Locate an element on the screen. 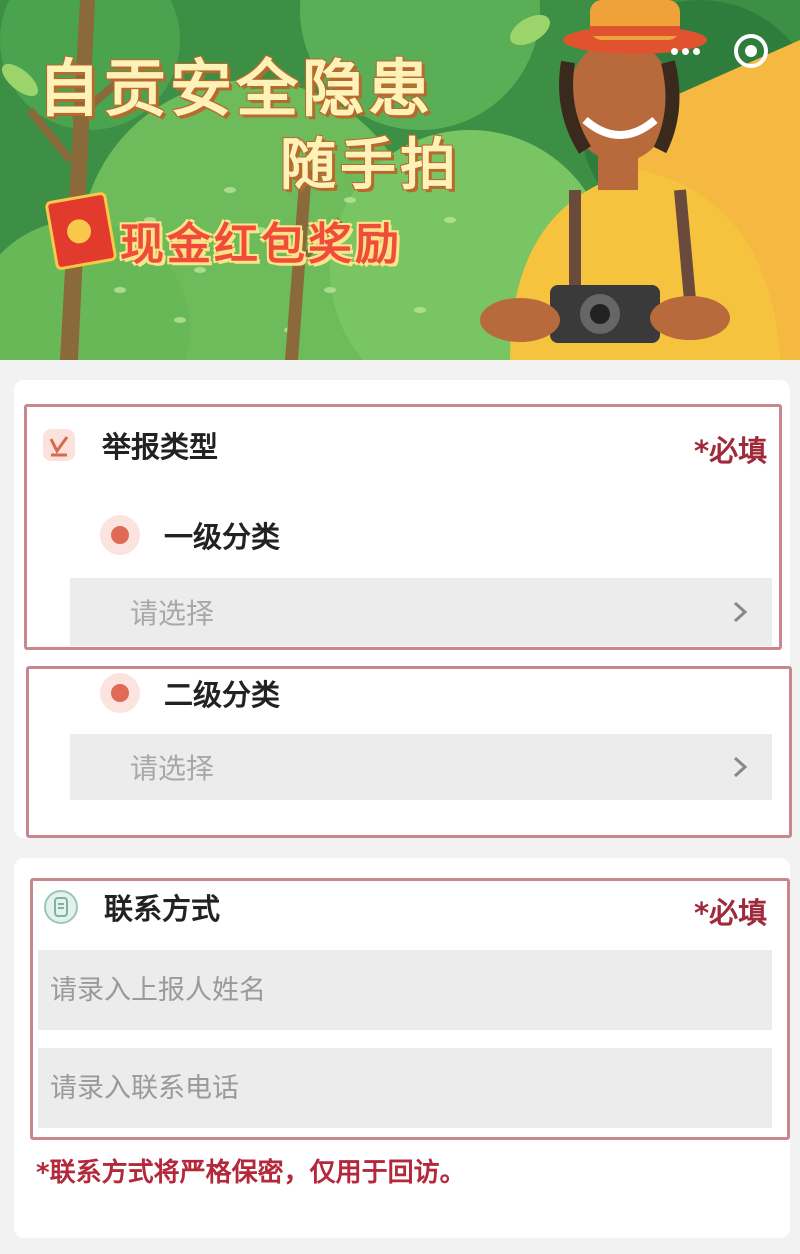 This screenshot has width=800, height=1254. report-type-icon is located at coordinates (59, 445).